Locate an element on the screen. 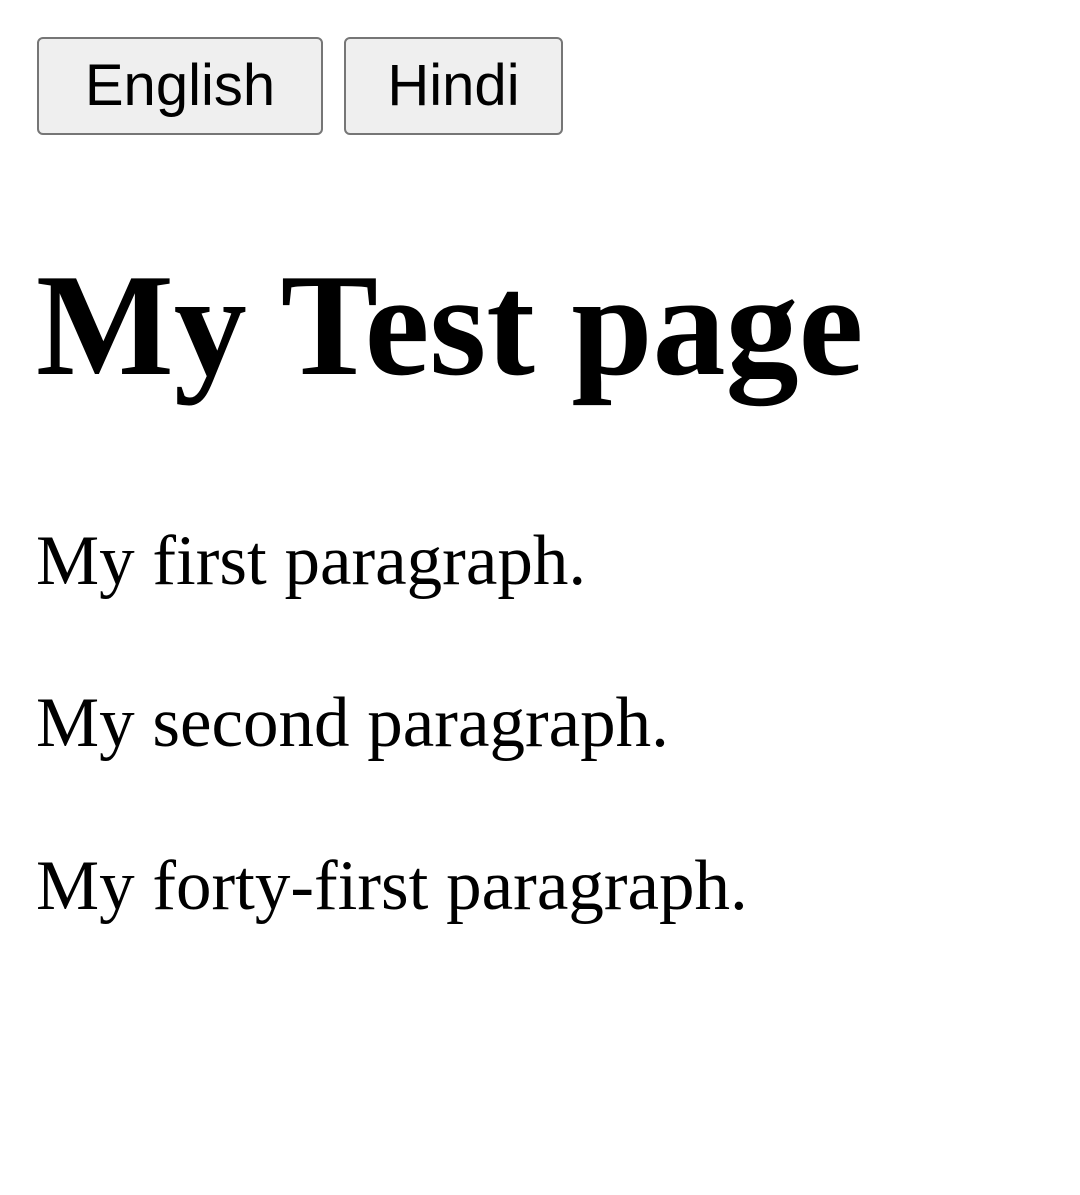  page-title: My Test page is located at coordinates (450, 325).